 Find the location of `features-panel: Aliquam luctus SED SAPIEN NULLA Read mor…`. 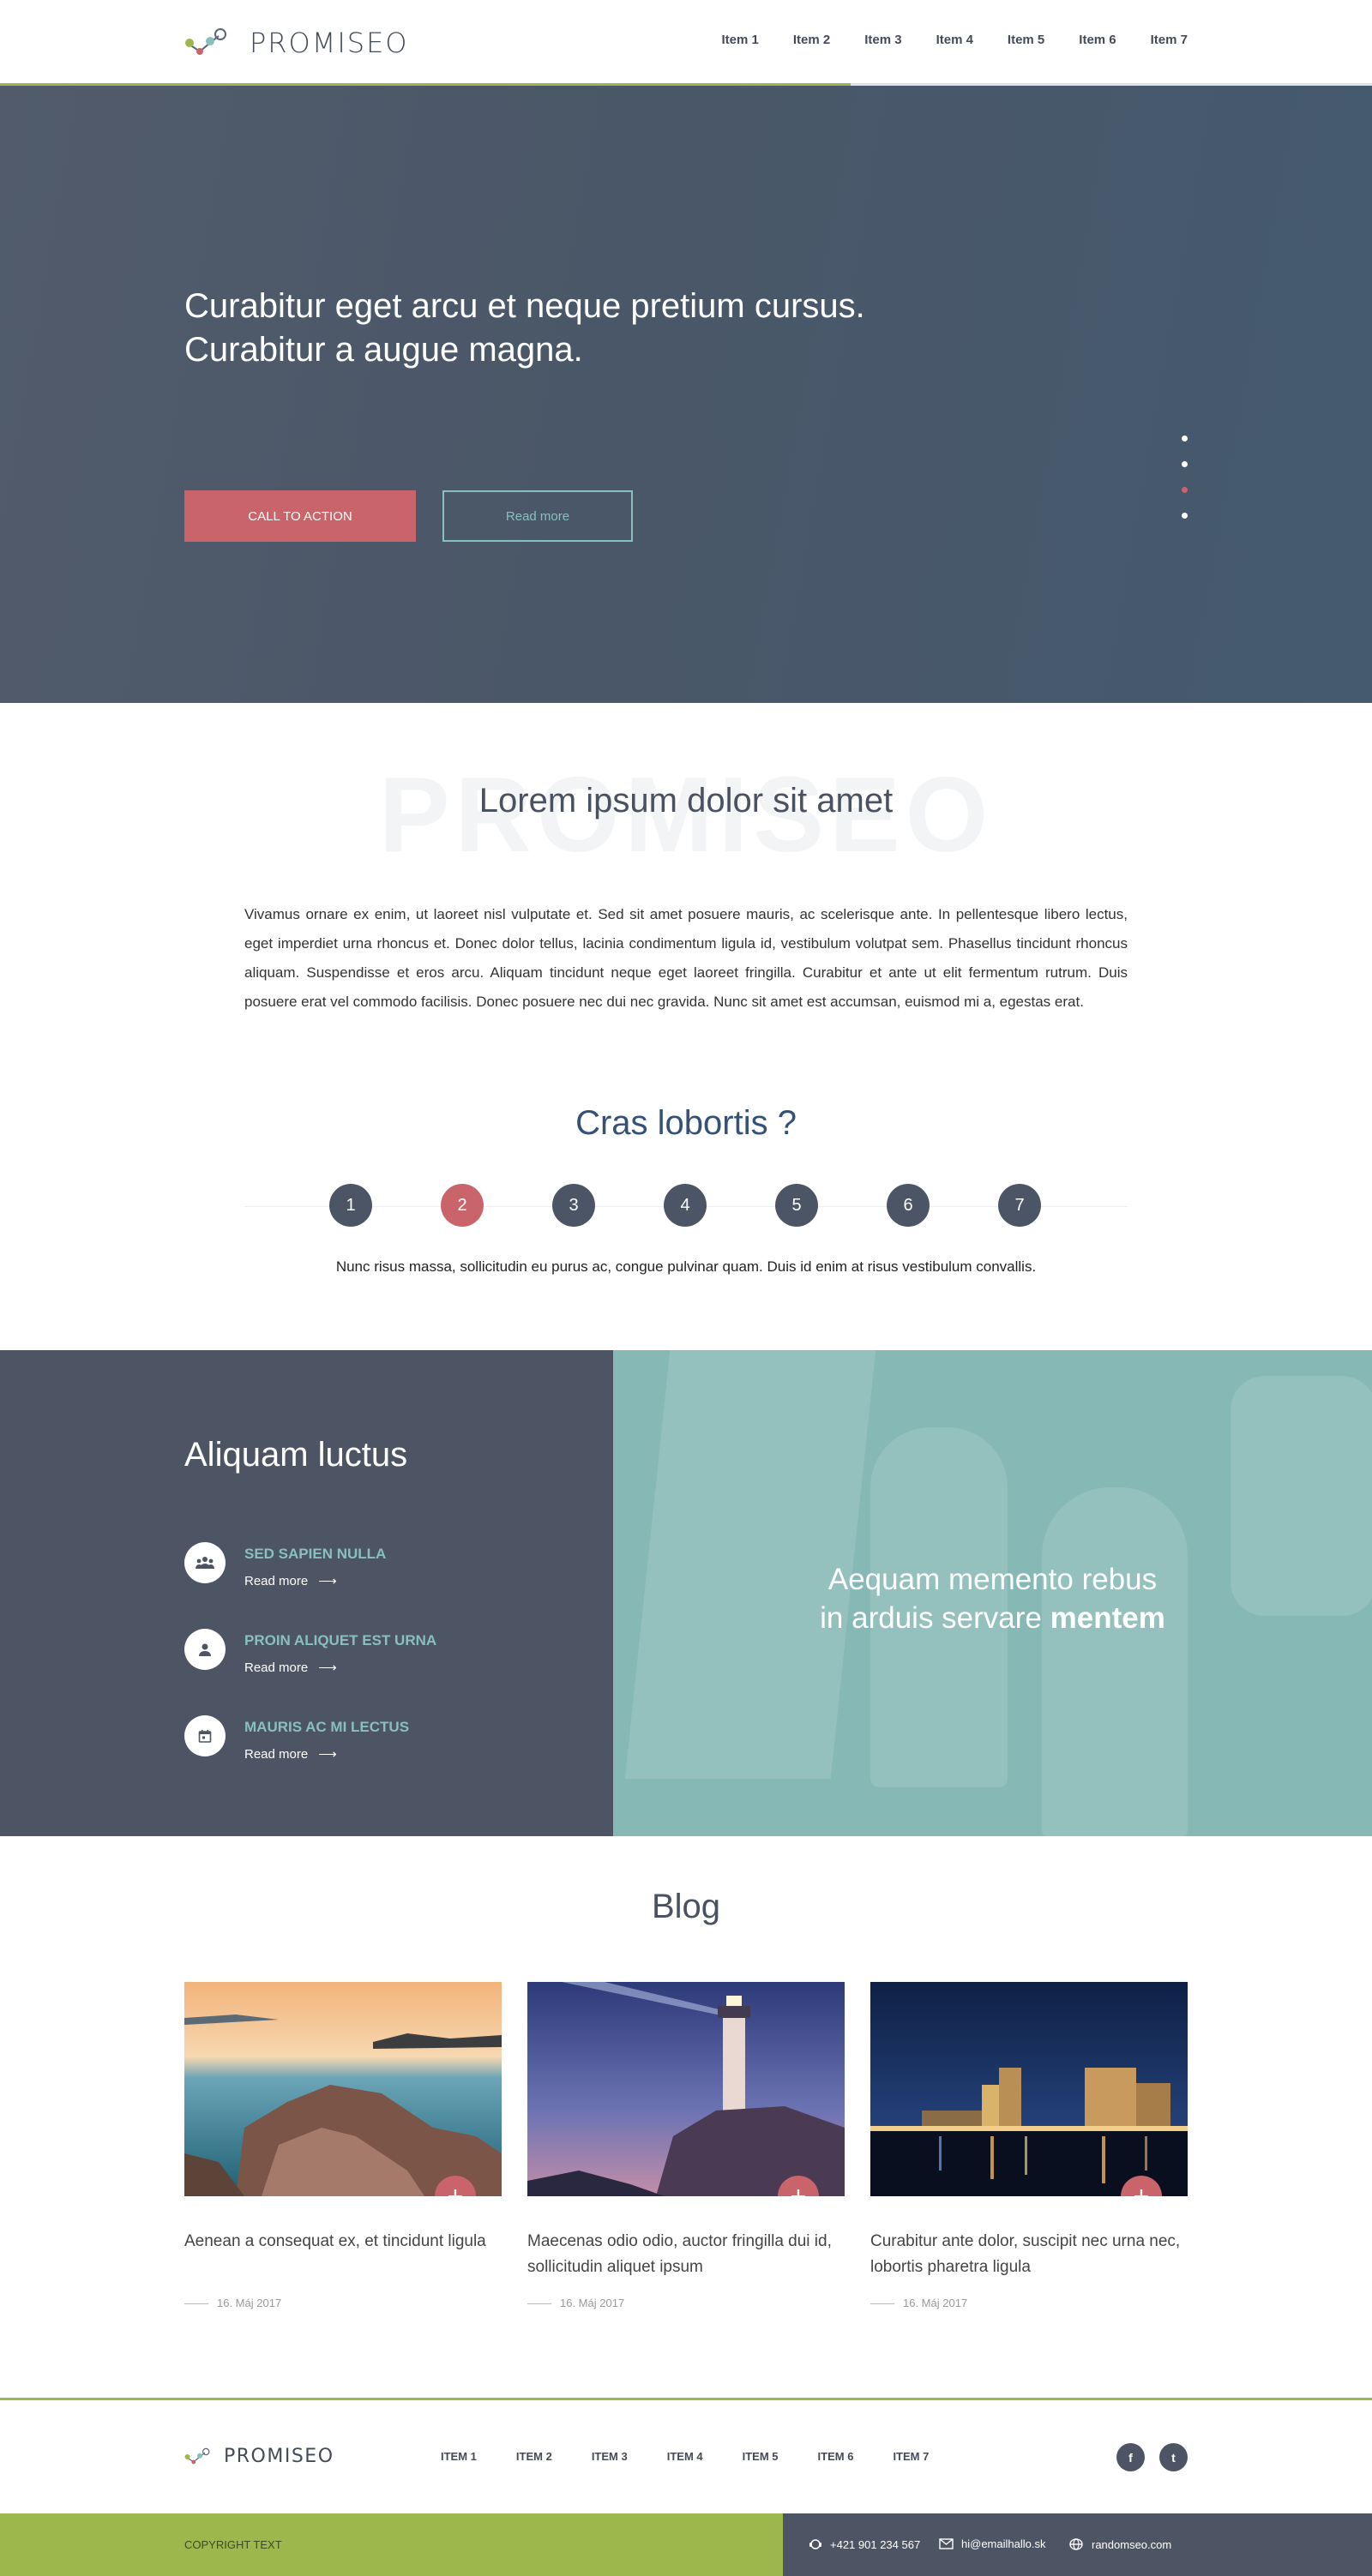

features-panel: Aliquam luctus SED SAPIEN NULLA Read mor… is located at coordinates (306, 1593).